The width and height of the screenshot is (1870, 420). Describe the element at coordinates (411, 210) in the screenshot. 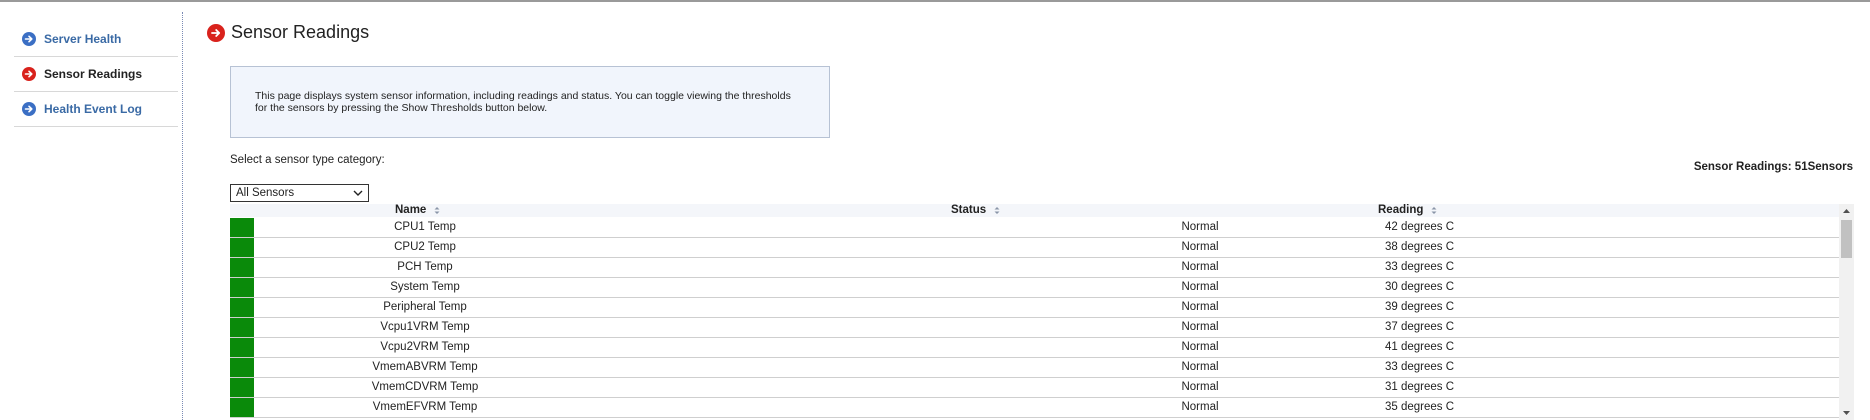

I see `column-header-label: Name` at that location.